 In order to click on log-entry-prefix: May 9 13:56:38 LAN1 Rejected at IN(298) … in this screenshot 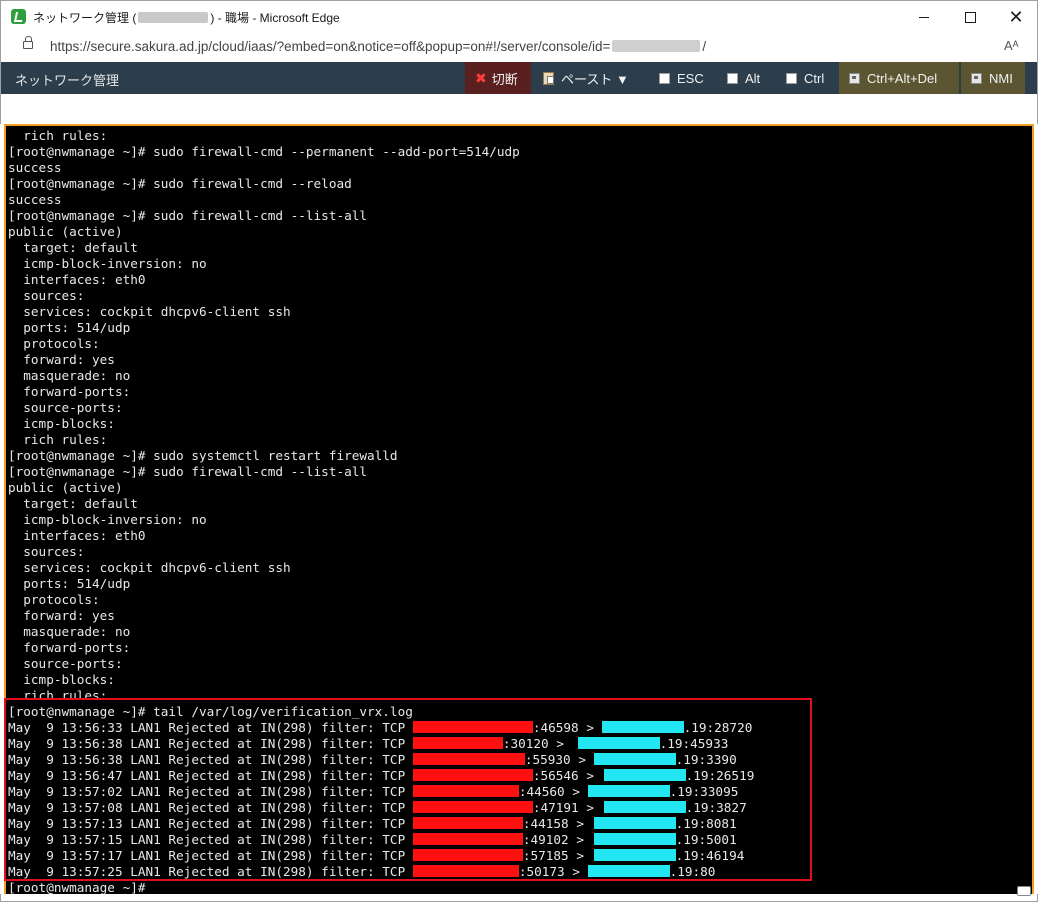, I will do `click(210, 743)`.